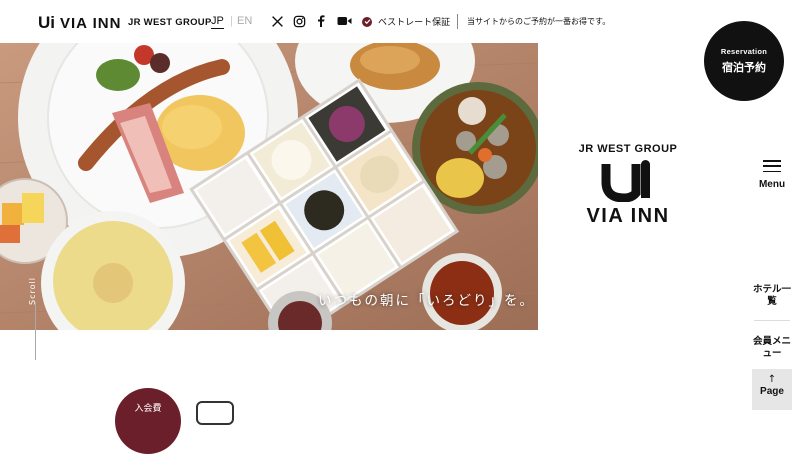 The image size is (800, 454). I want to click on check-icon, so click(367, 21).